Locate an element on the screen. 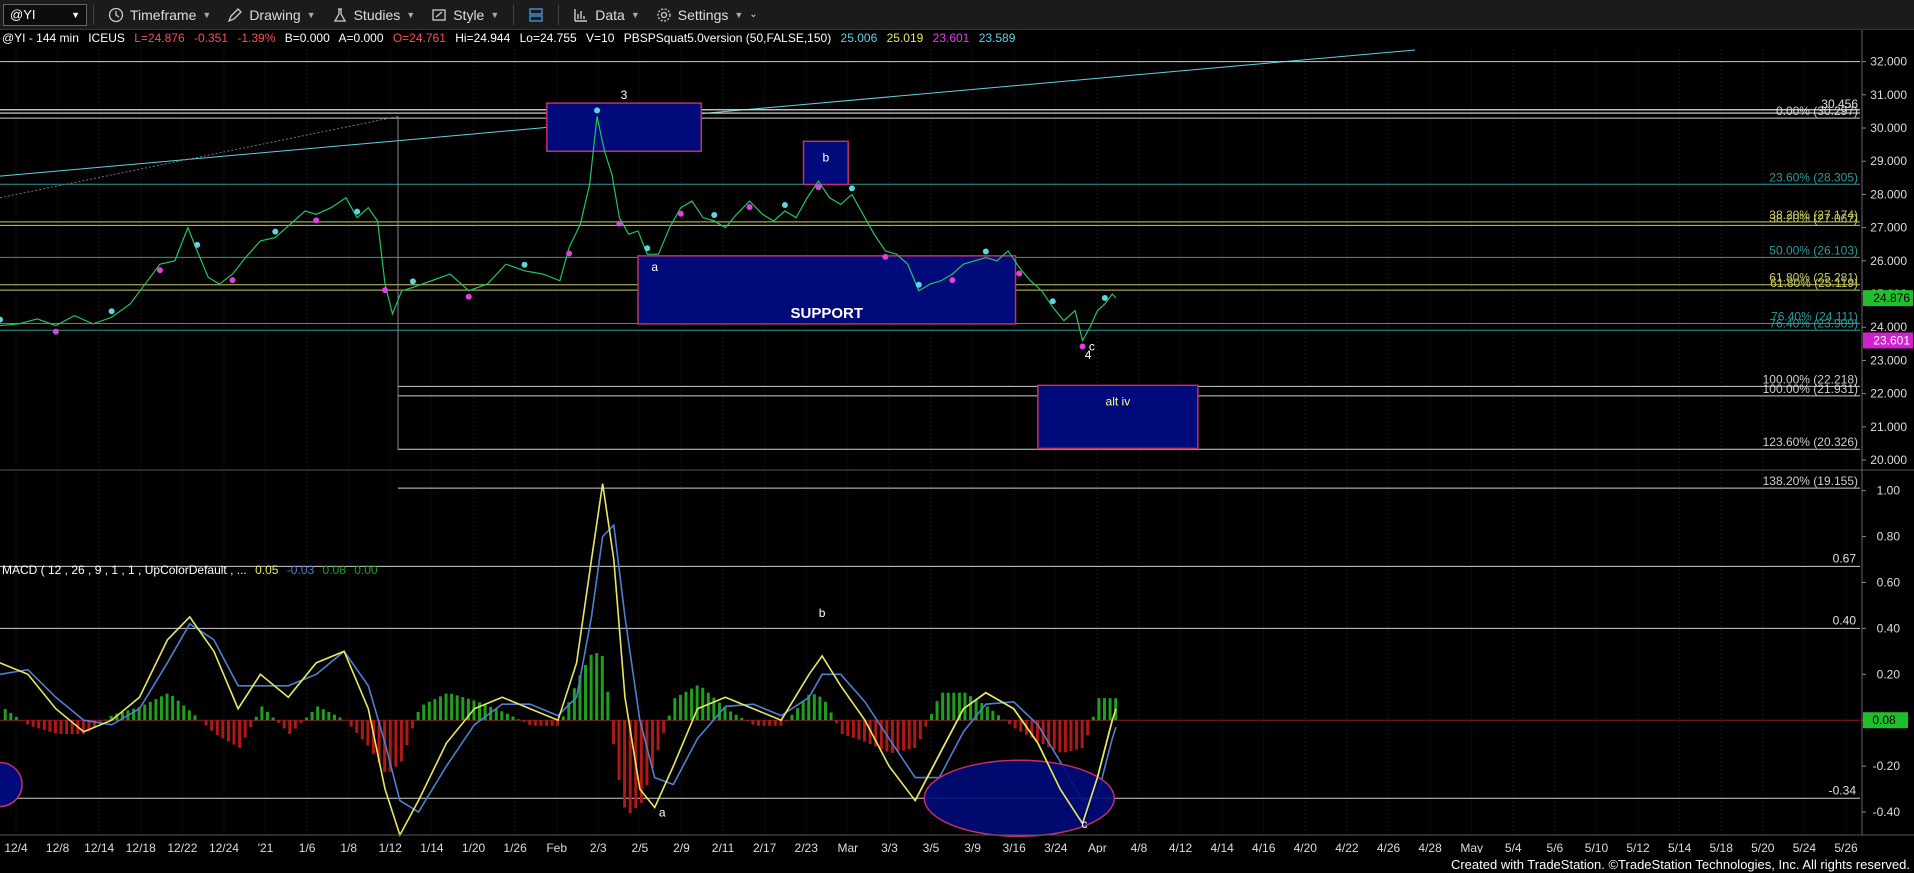 The width and height of the screenshot is (1914, 873). macd-axis: 1.000.800.600.400.200.00-0.20-0.400.08 is located at coordinates (1885, 651).